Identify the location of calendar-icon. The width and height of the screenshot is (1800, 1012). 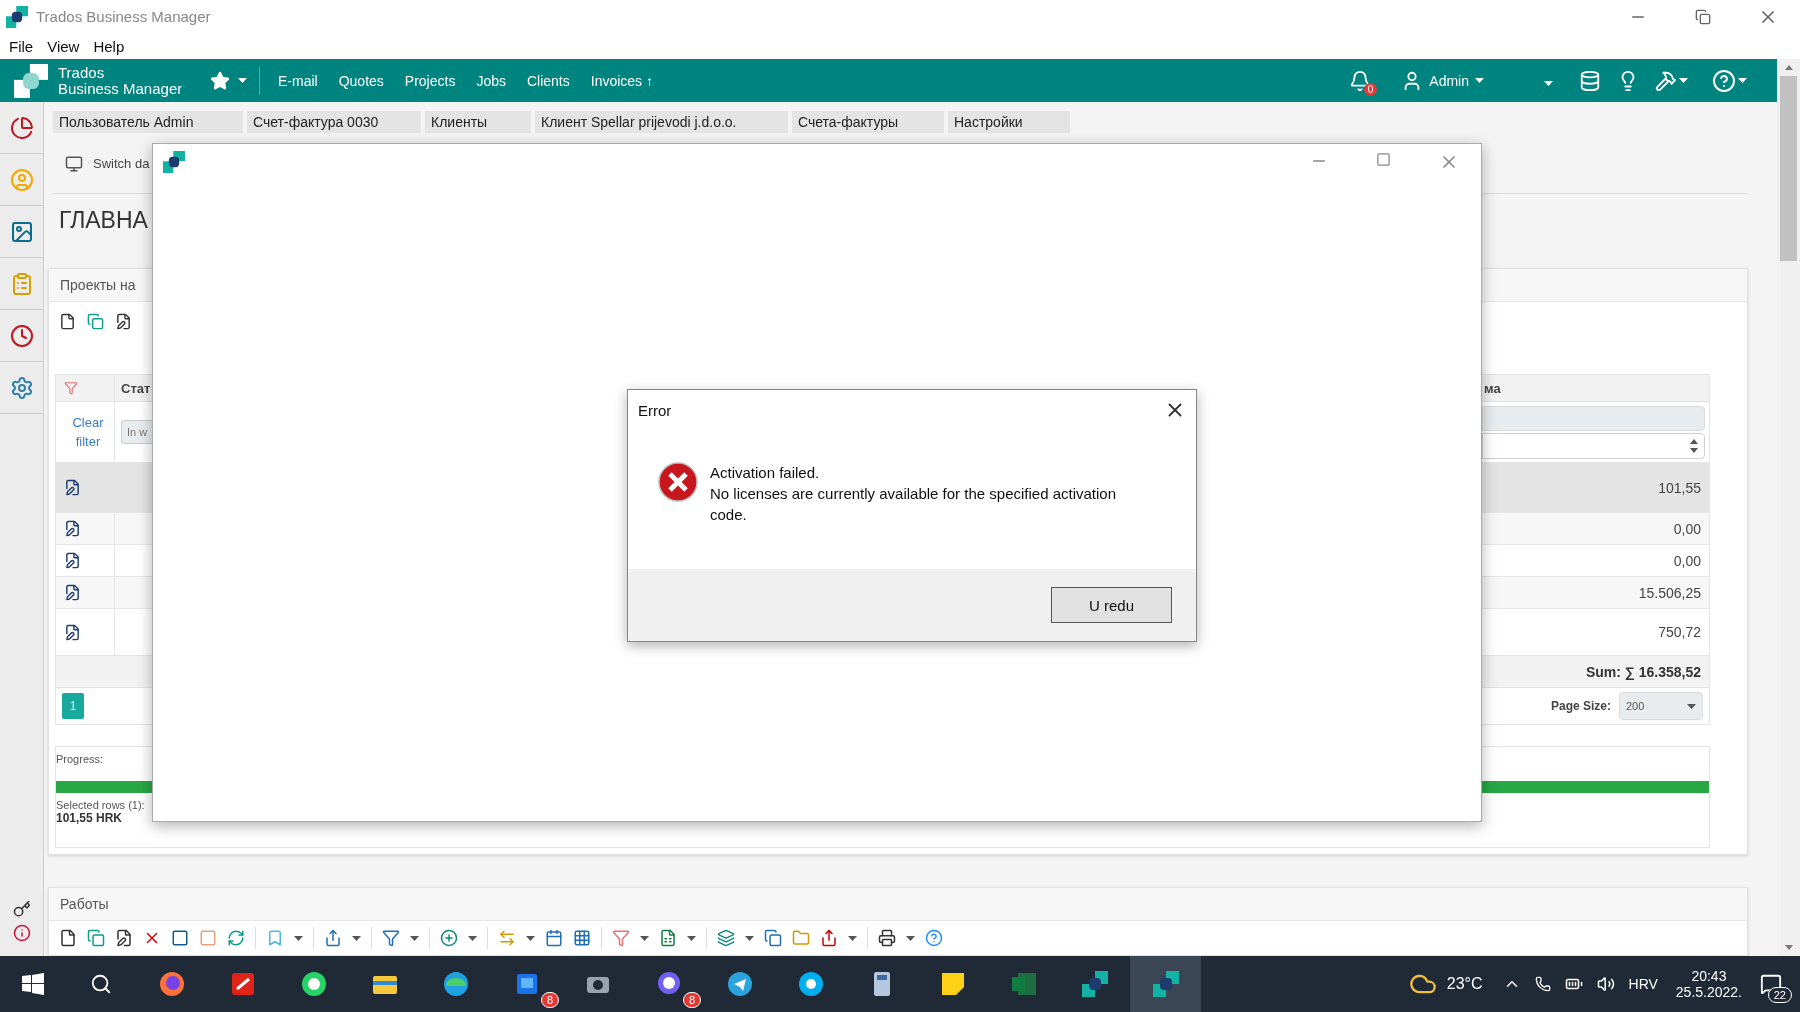
(554, 938).